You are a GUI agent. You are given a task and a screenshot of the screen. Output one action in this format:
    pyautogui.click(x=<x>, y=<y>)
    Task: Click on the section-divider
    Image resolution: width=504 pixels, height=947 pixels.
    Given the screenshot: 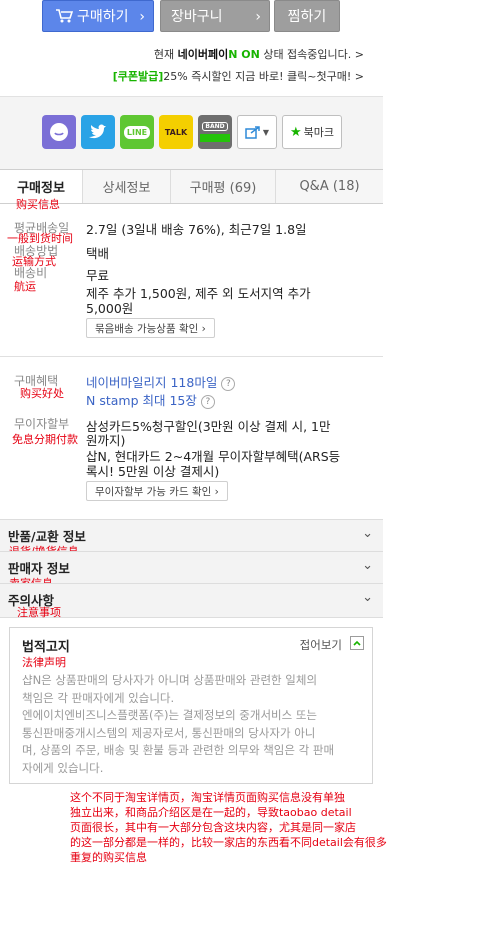 What is the action you would take?
    pyautogui.click(x=191, y=356)
    